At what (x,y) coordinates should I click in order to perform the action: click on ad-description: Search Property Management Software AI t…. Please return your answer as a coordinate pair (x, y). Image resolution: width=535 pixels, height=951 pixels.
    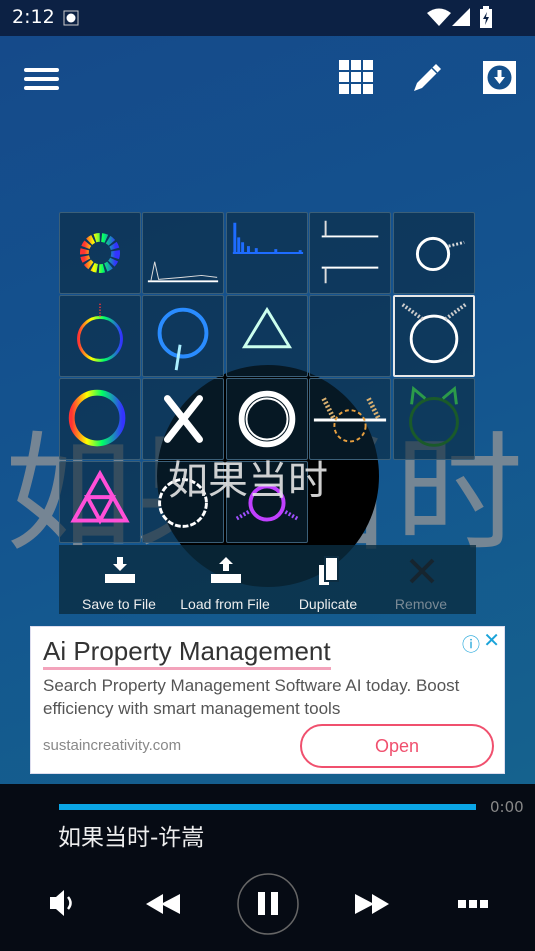
    Looking at the image, I should click on (251, 697).